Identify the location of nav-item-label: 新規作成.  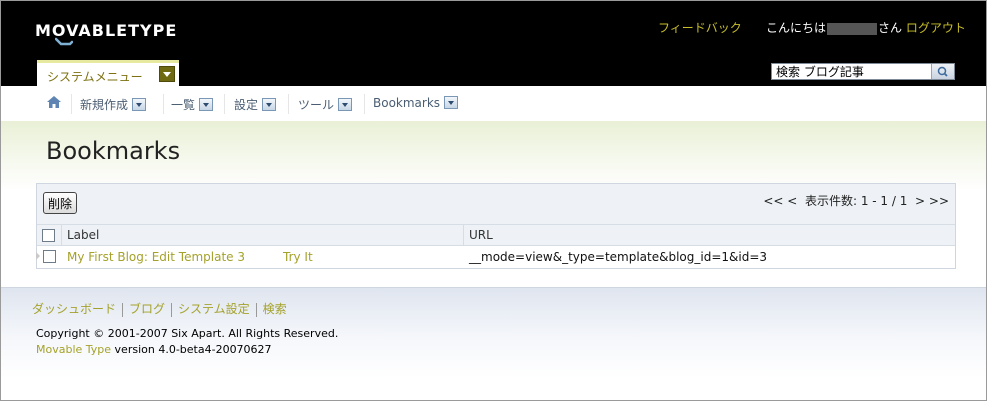
(104, 105).